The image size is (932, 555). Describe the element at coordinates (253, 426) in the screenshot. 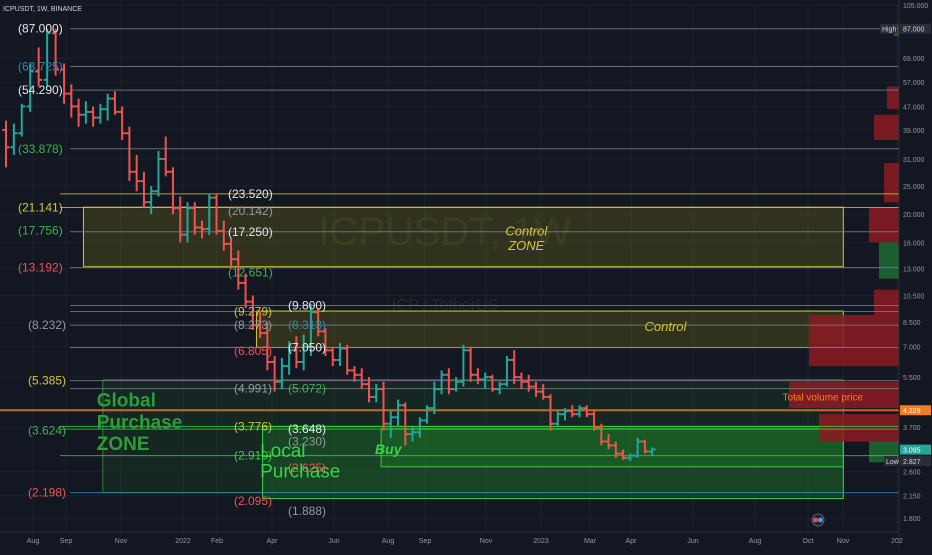

I see `level-label: (3.776)` at that location.